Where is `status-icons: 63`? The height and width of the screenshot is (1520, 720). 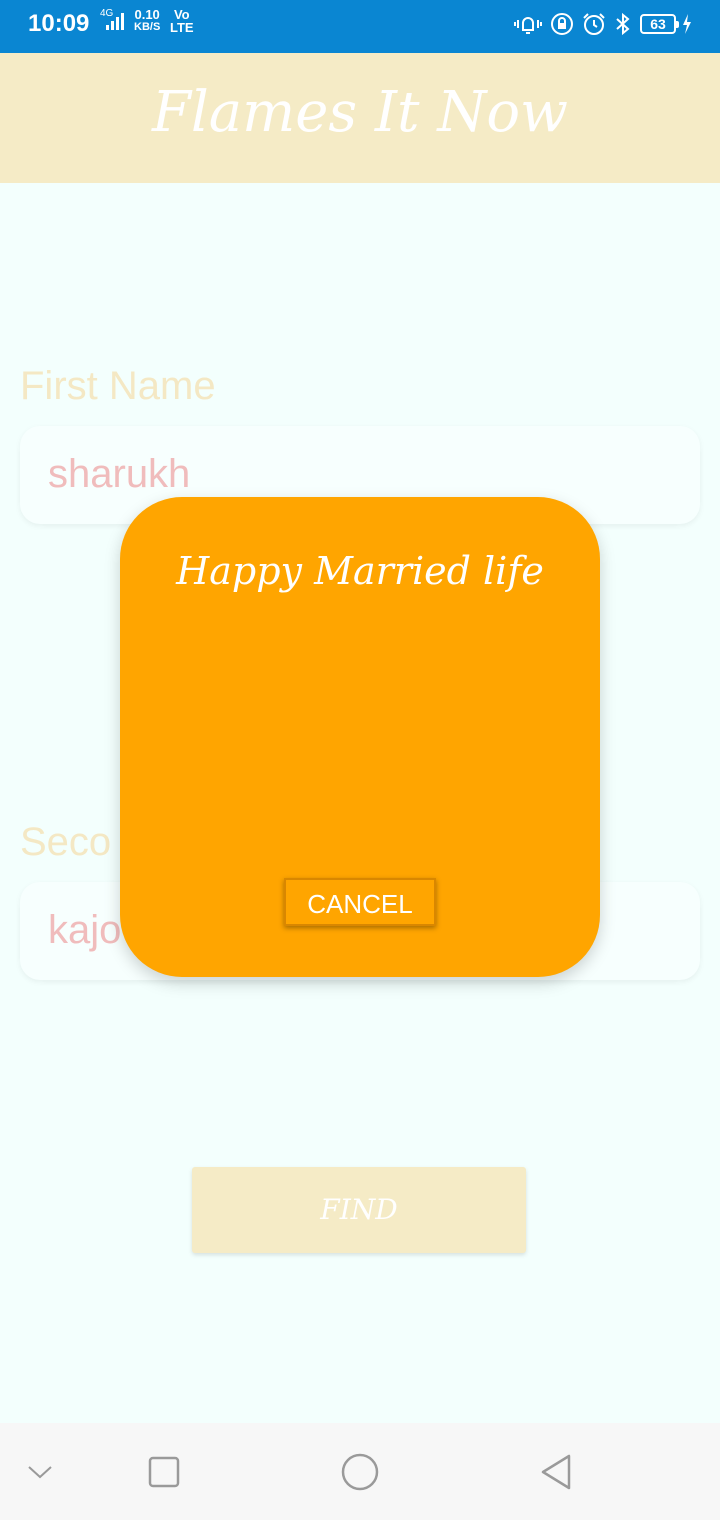
status-icons: 63 is located at coordinates (603, 24).